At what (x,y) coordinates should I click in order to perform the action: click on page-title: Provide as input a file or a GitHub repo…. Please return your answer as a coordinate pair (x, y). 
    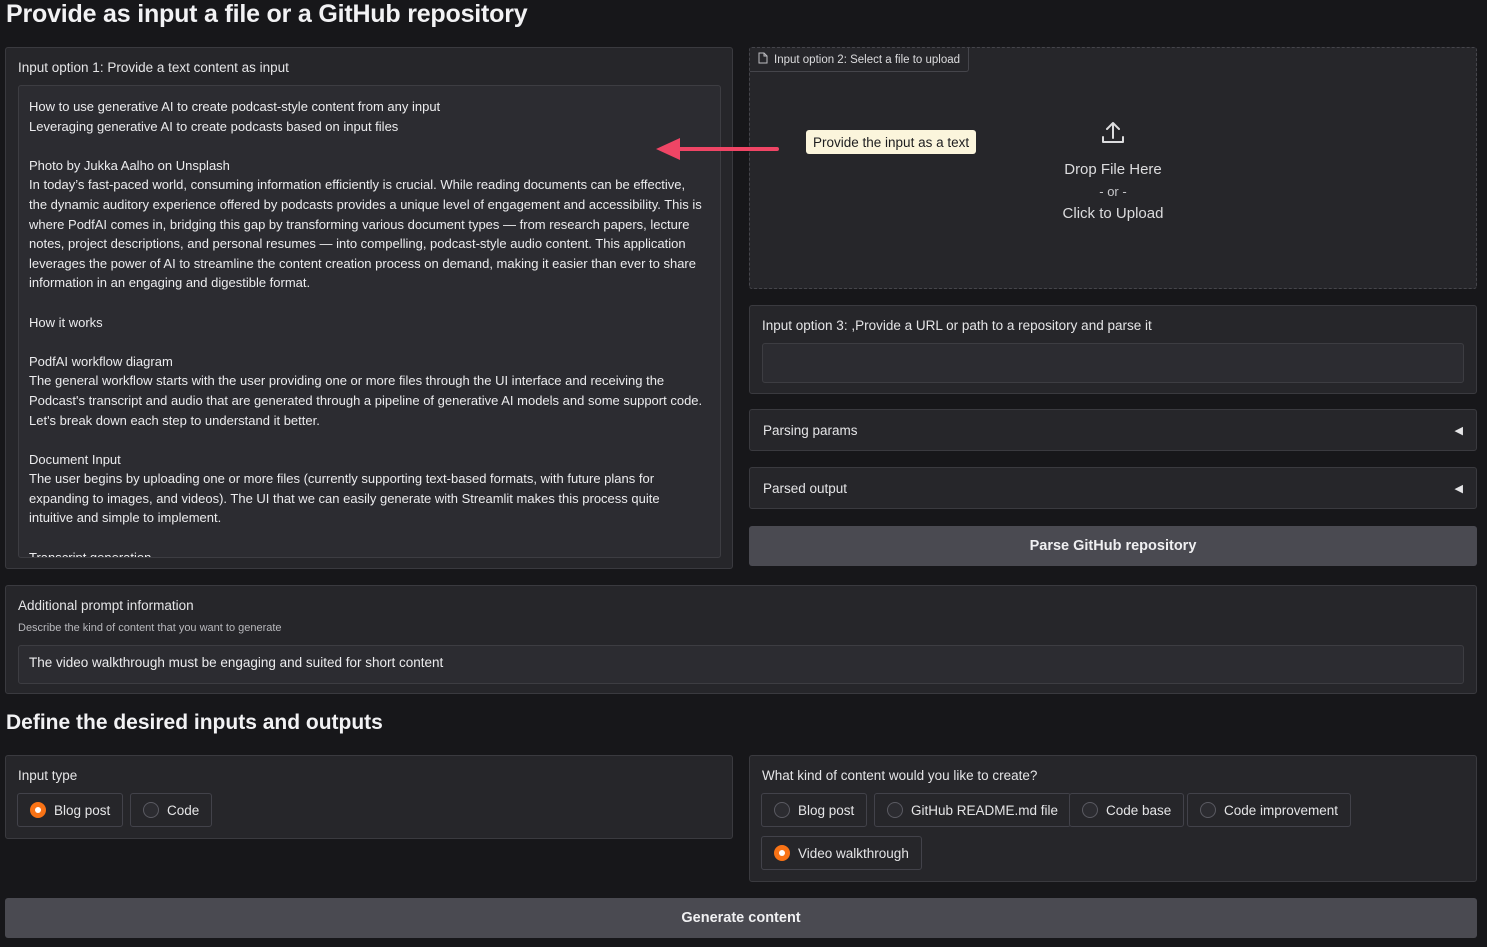
    Looking at the image, I should click on (267, 14).